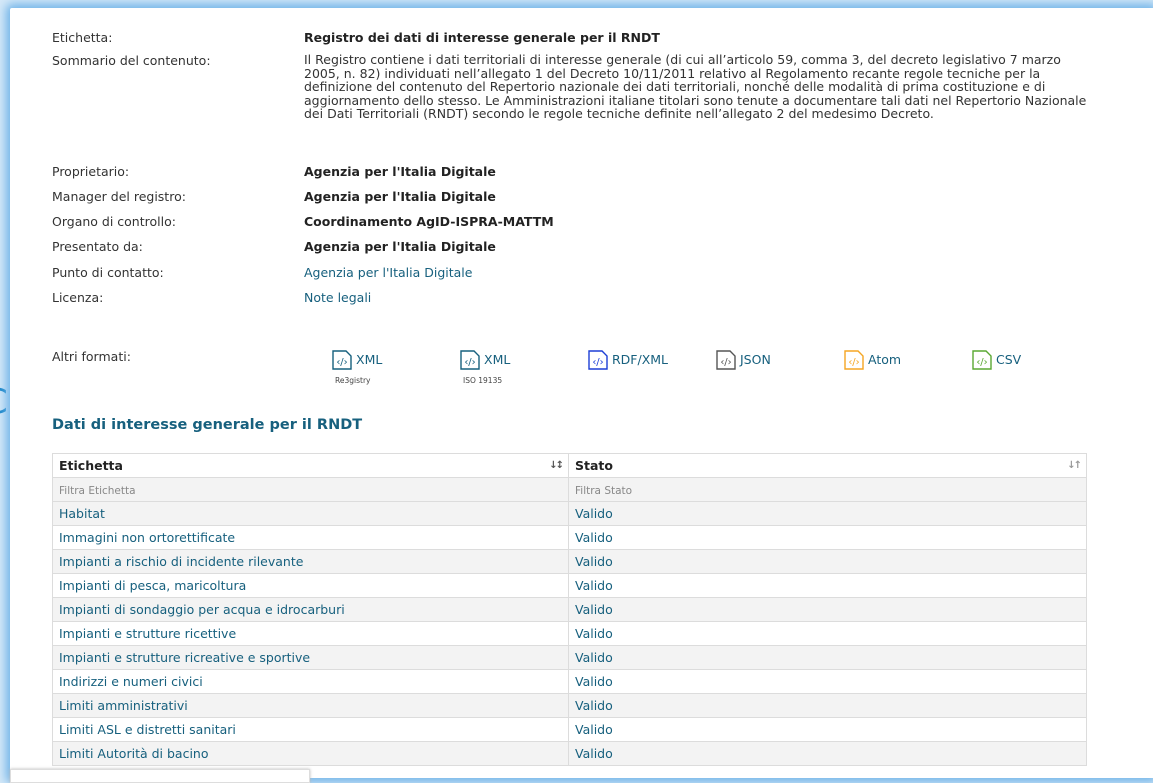 The image size is (1153, 783). What do you see at coordinates (827, 465) in the screenshot?
I see `column-header-status: Stato ↓↑` at bounding box center [827, 465].